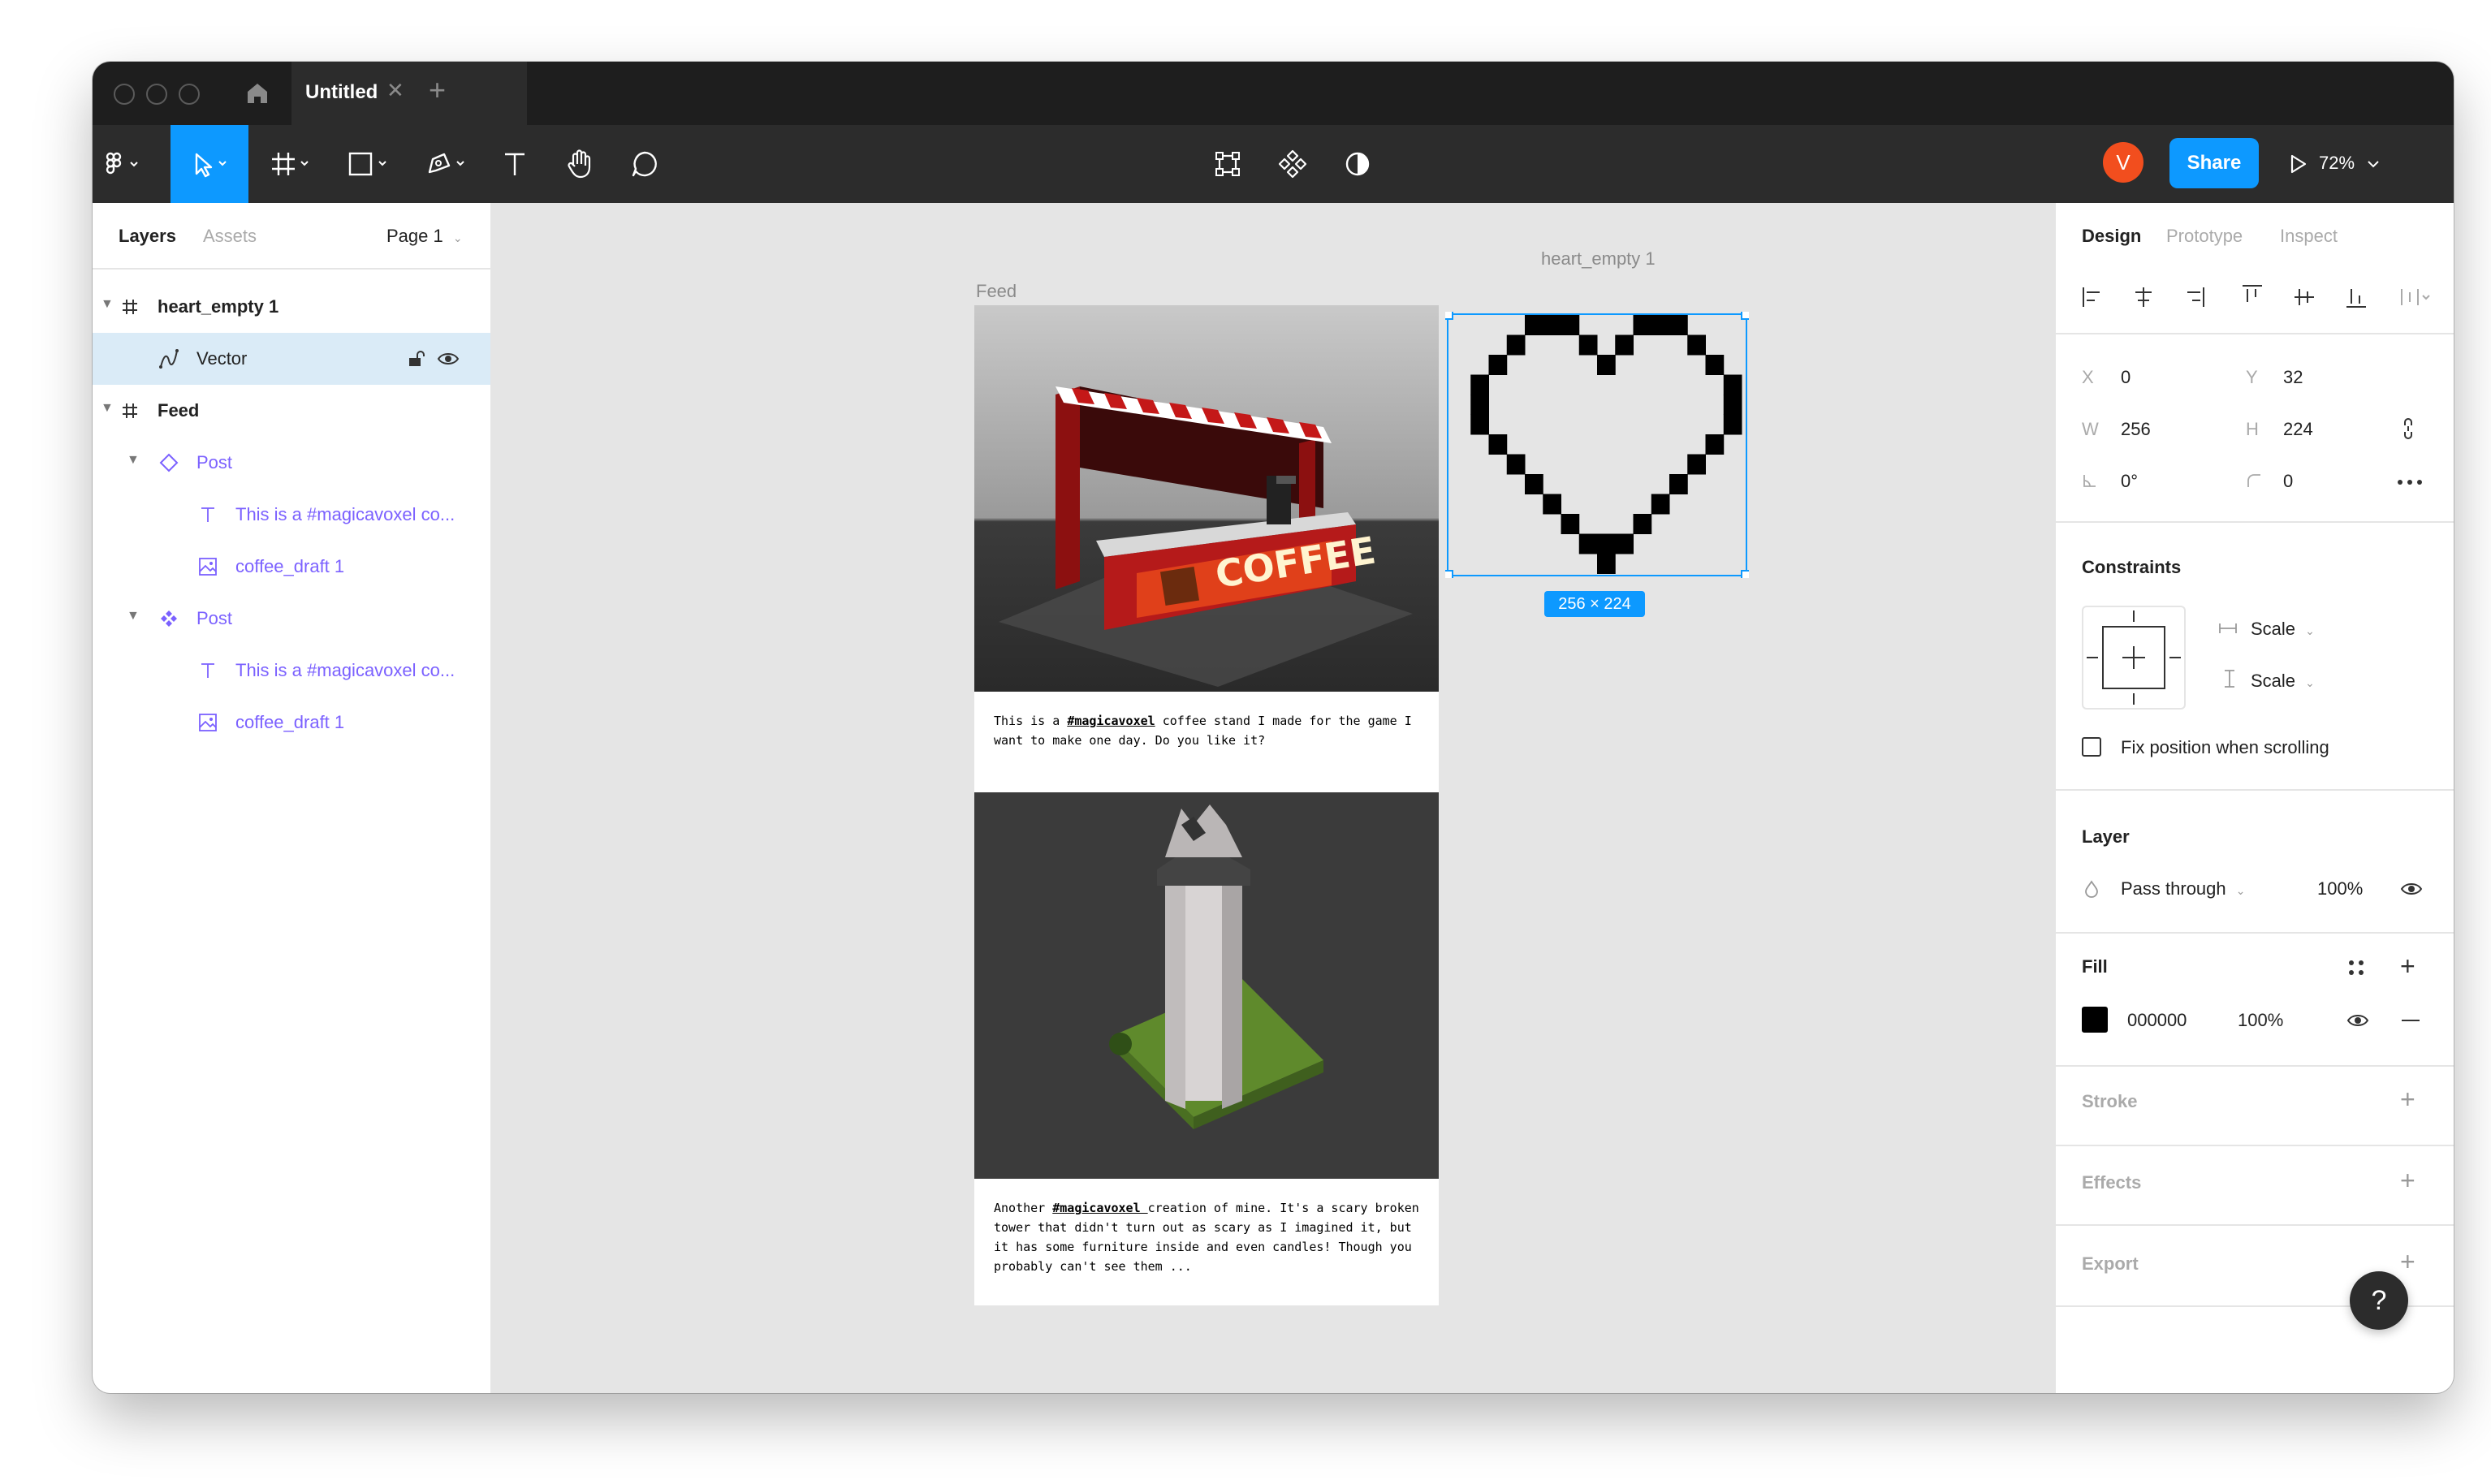  Describe the element at coordinates (2225, 747) in the screenshot. I see `fix-position-label: Fix position when scrolling` at that location.